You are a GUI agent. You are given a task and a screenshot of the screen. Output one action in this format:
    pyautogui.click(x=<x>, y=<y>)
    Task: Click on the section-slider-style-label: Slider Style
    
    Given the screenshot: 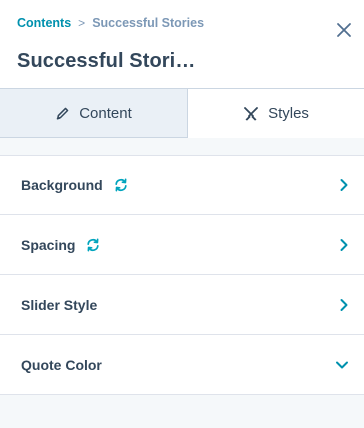 What is the action you would take?
    pyautogui.click(x=59, y=304)
    